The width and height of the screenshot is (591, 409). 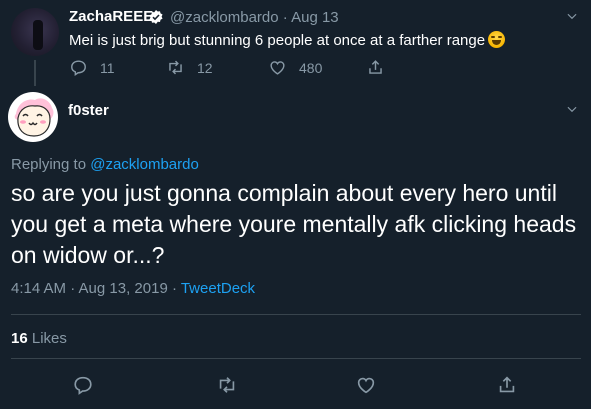 What do you see at coordinates (38, 35) in the screenshot?
I see `avatar-figure` at bounding box center [38, 35].